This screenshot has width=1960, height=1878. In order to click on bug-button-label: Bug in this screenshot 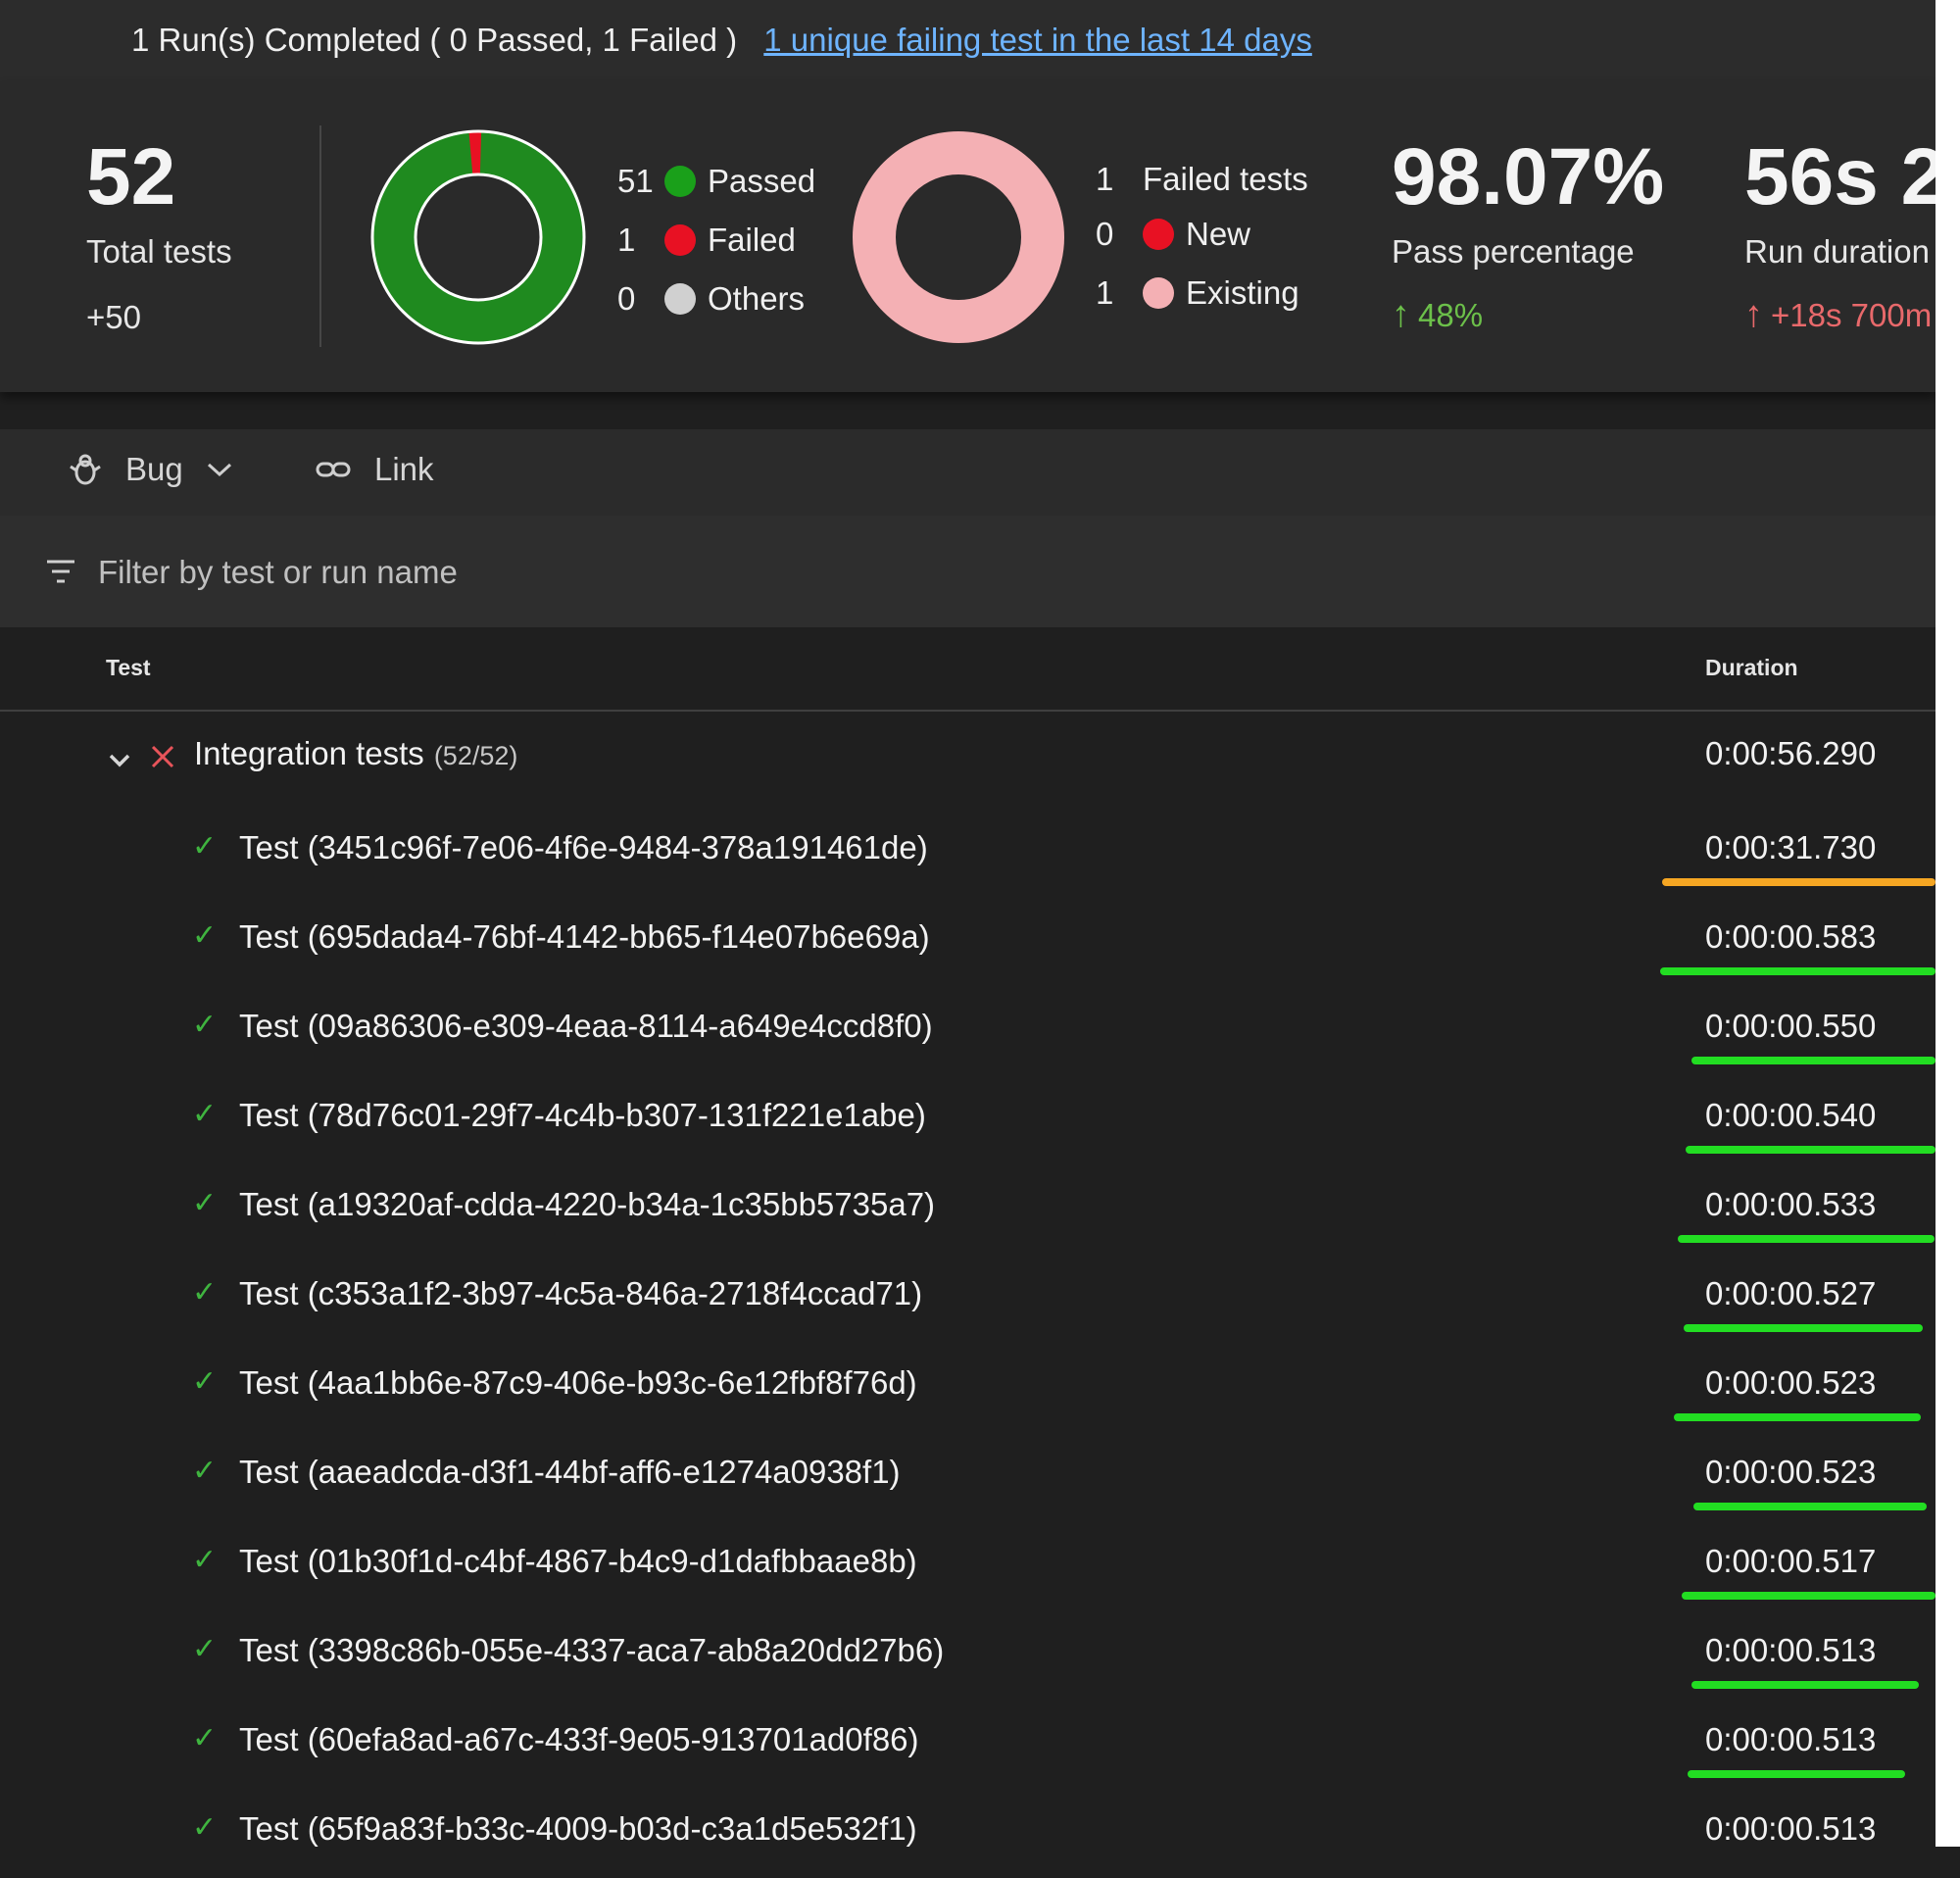, I will do `click(154, 469)`.